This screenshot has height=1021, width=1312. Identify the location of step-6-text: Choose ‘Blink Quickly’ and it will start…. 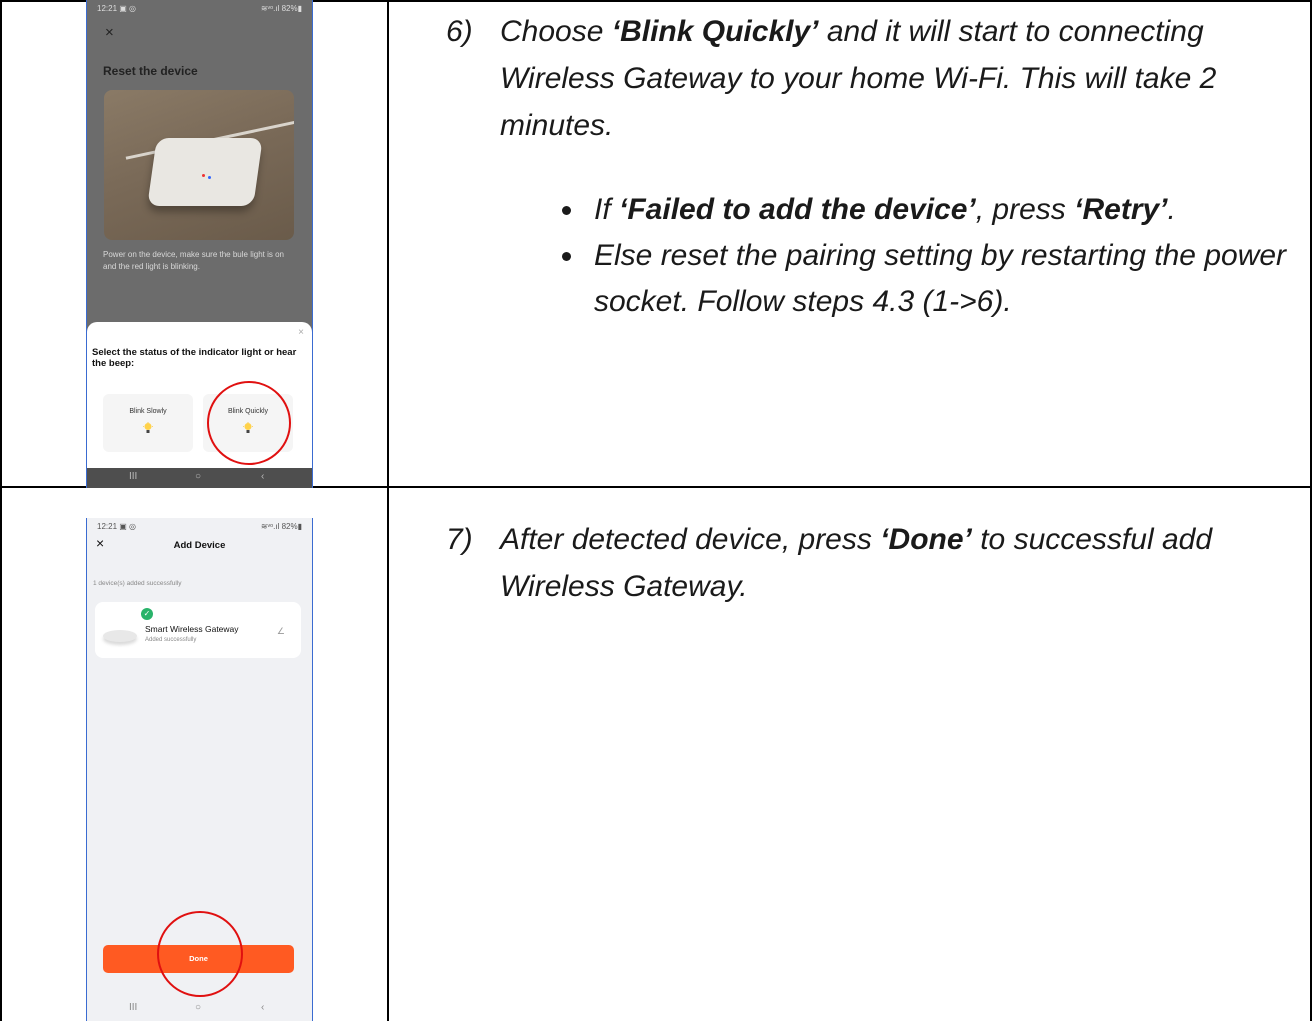
(903, 78).